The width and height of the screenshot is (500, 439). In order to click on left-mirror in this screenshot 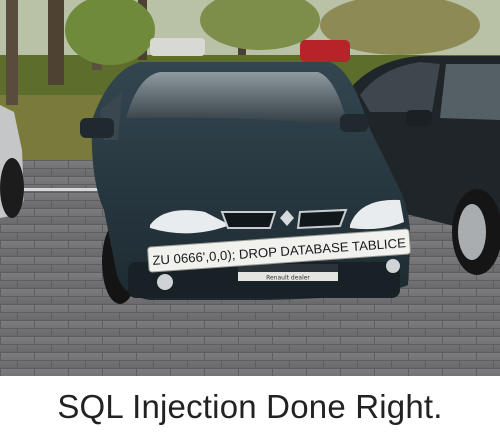, I will do `click(97, 128)`.